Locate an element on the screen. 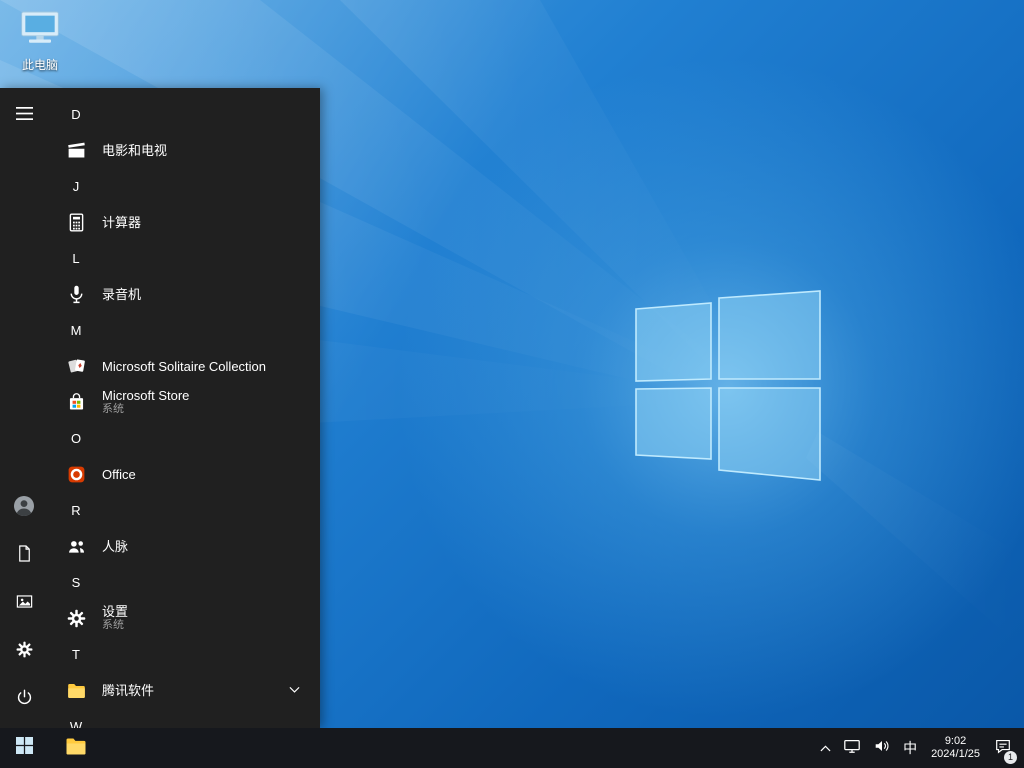 This screenshot has width=1024, height=768. desktop-icon-label: 此电脑 is located at coordinates (39, 65).